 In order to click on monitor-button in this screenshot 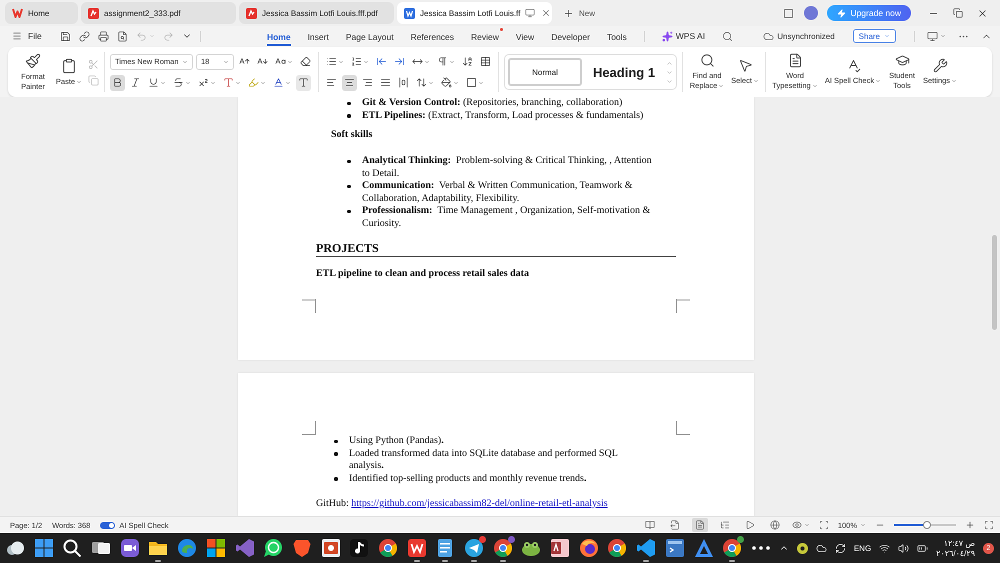, I will do `click(936, 36)`.